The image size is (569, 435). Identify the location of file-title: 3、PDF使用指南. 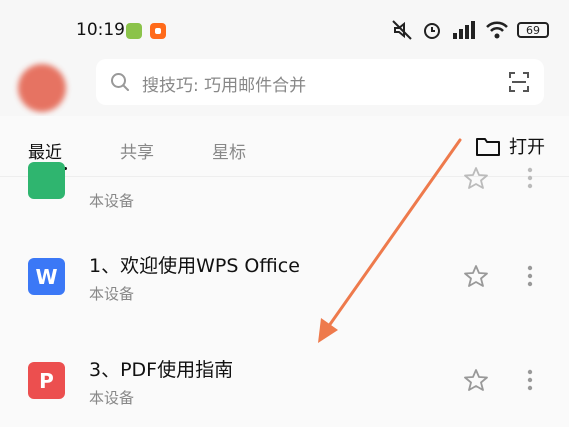
(161, 370).